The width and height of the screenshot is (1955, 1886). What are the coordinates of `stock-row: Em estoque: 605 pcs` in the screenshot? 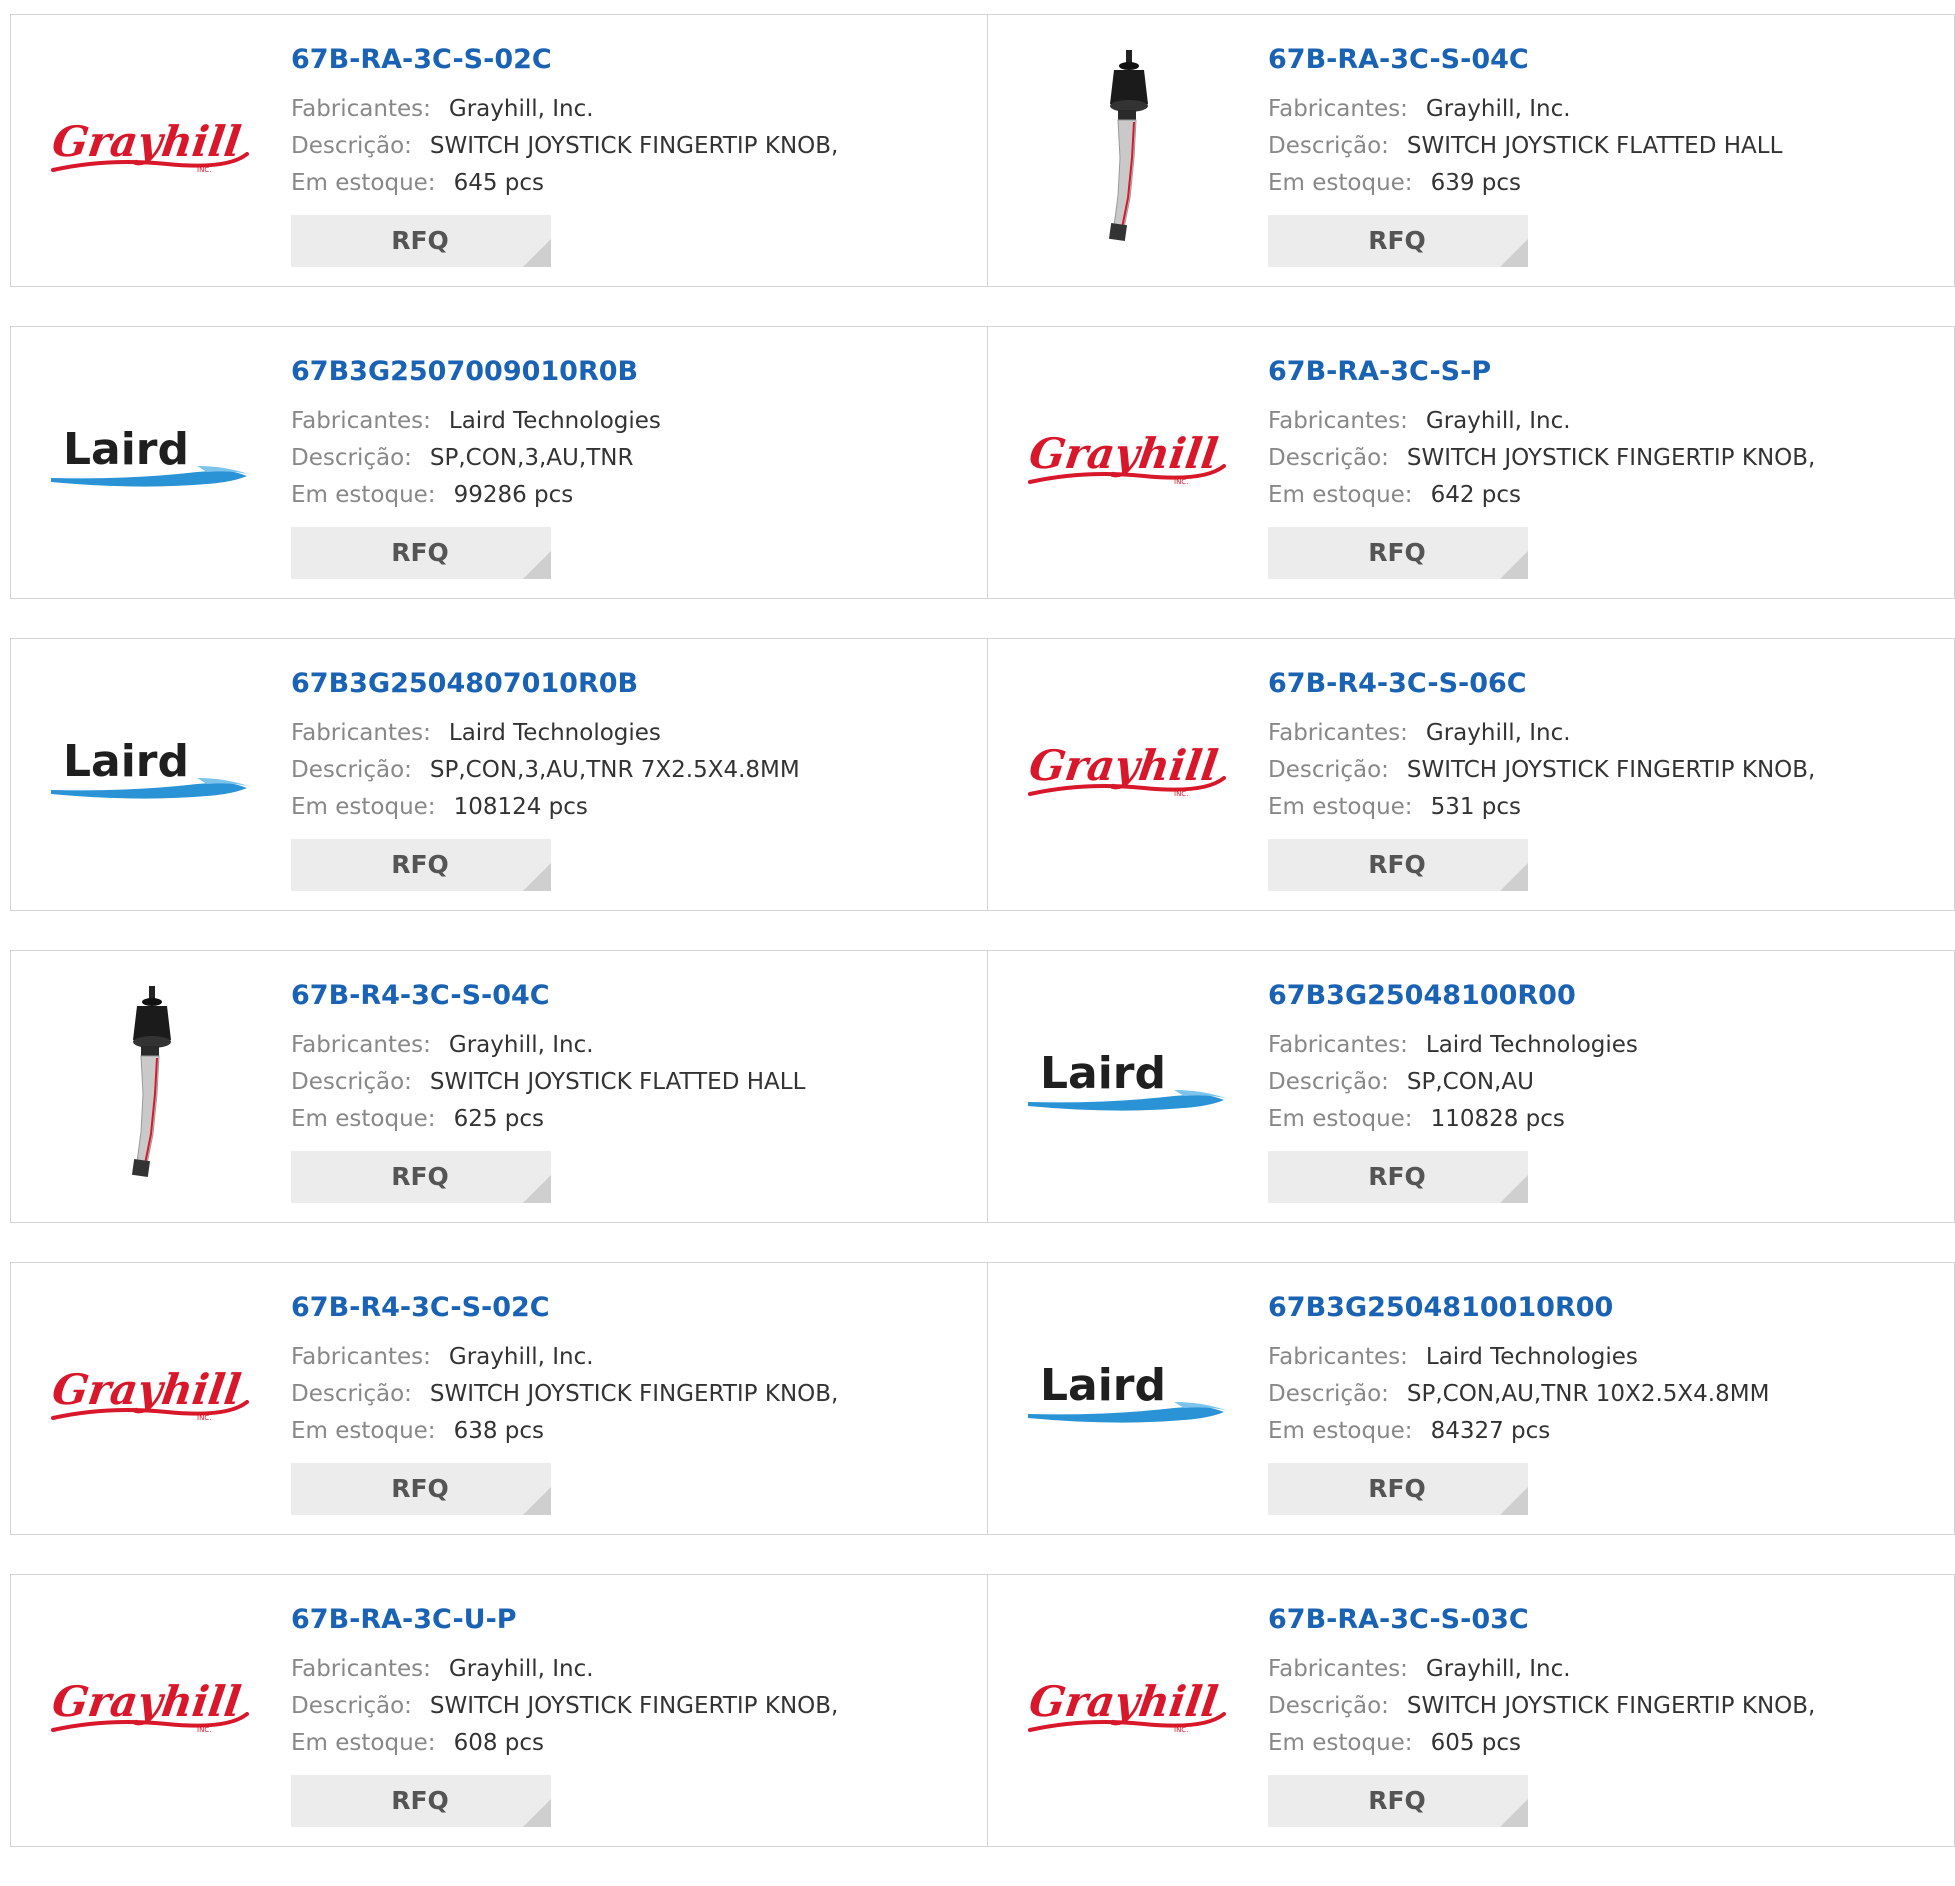 It's located at (1541, 1743).